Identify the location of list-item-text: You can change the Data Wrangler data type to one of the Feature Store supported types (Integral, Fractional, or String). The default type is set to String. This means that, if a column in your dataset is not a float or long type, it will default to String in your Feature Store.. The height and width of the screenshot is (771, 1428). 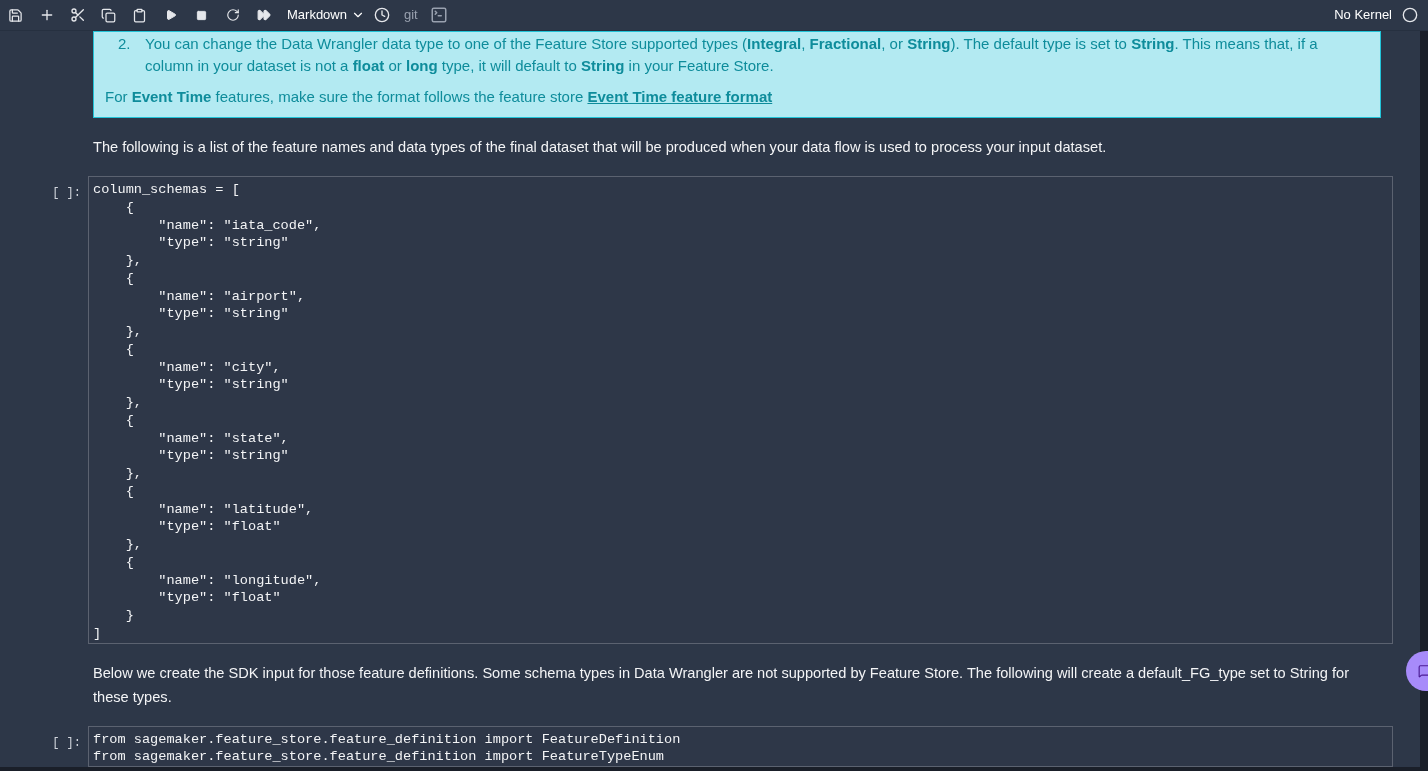
(732, 55).